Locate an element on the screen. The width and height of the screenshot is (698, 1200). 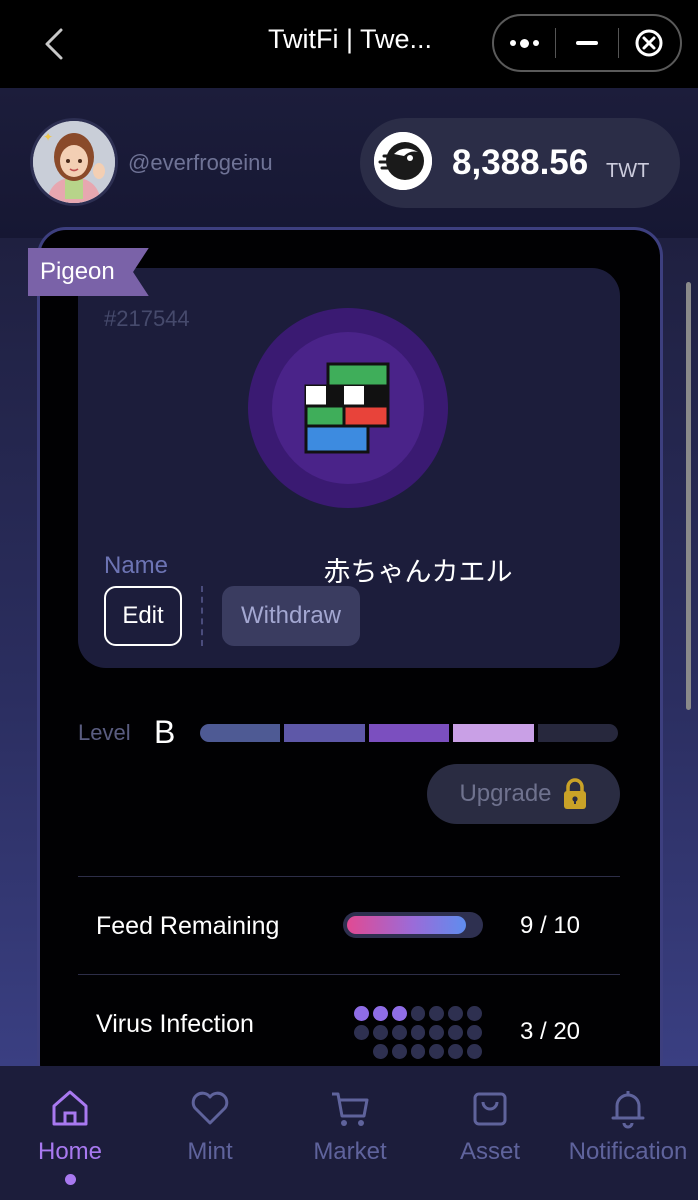
upgrade-button: Upgrade is located at coordinates (523, 794).